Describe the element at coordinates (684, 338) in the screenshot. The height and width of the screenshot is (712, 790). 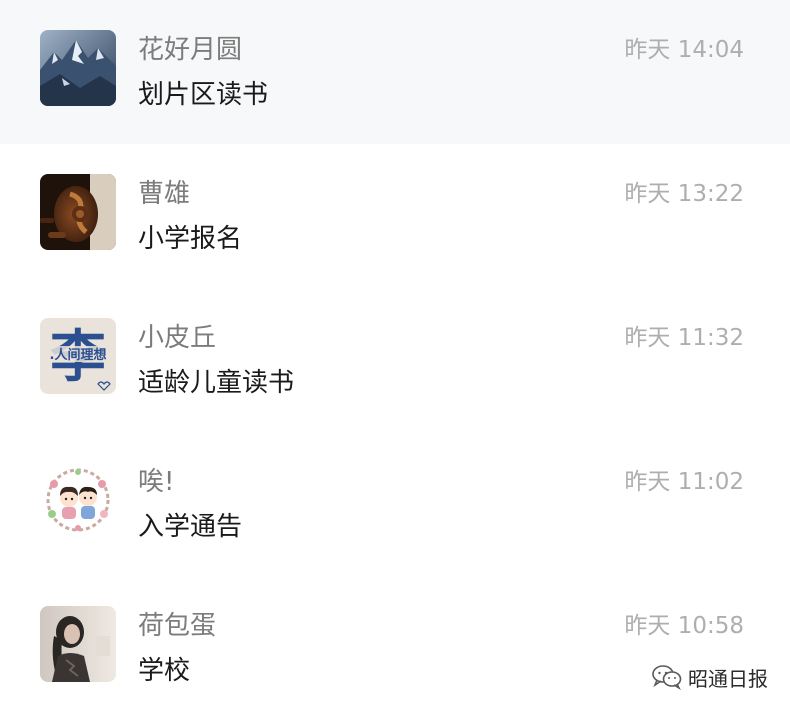
I see `message-time: 昨天 11:32` at that location.